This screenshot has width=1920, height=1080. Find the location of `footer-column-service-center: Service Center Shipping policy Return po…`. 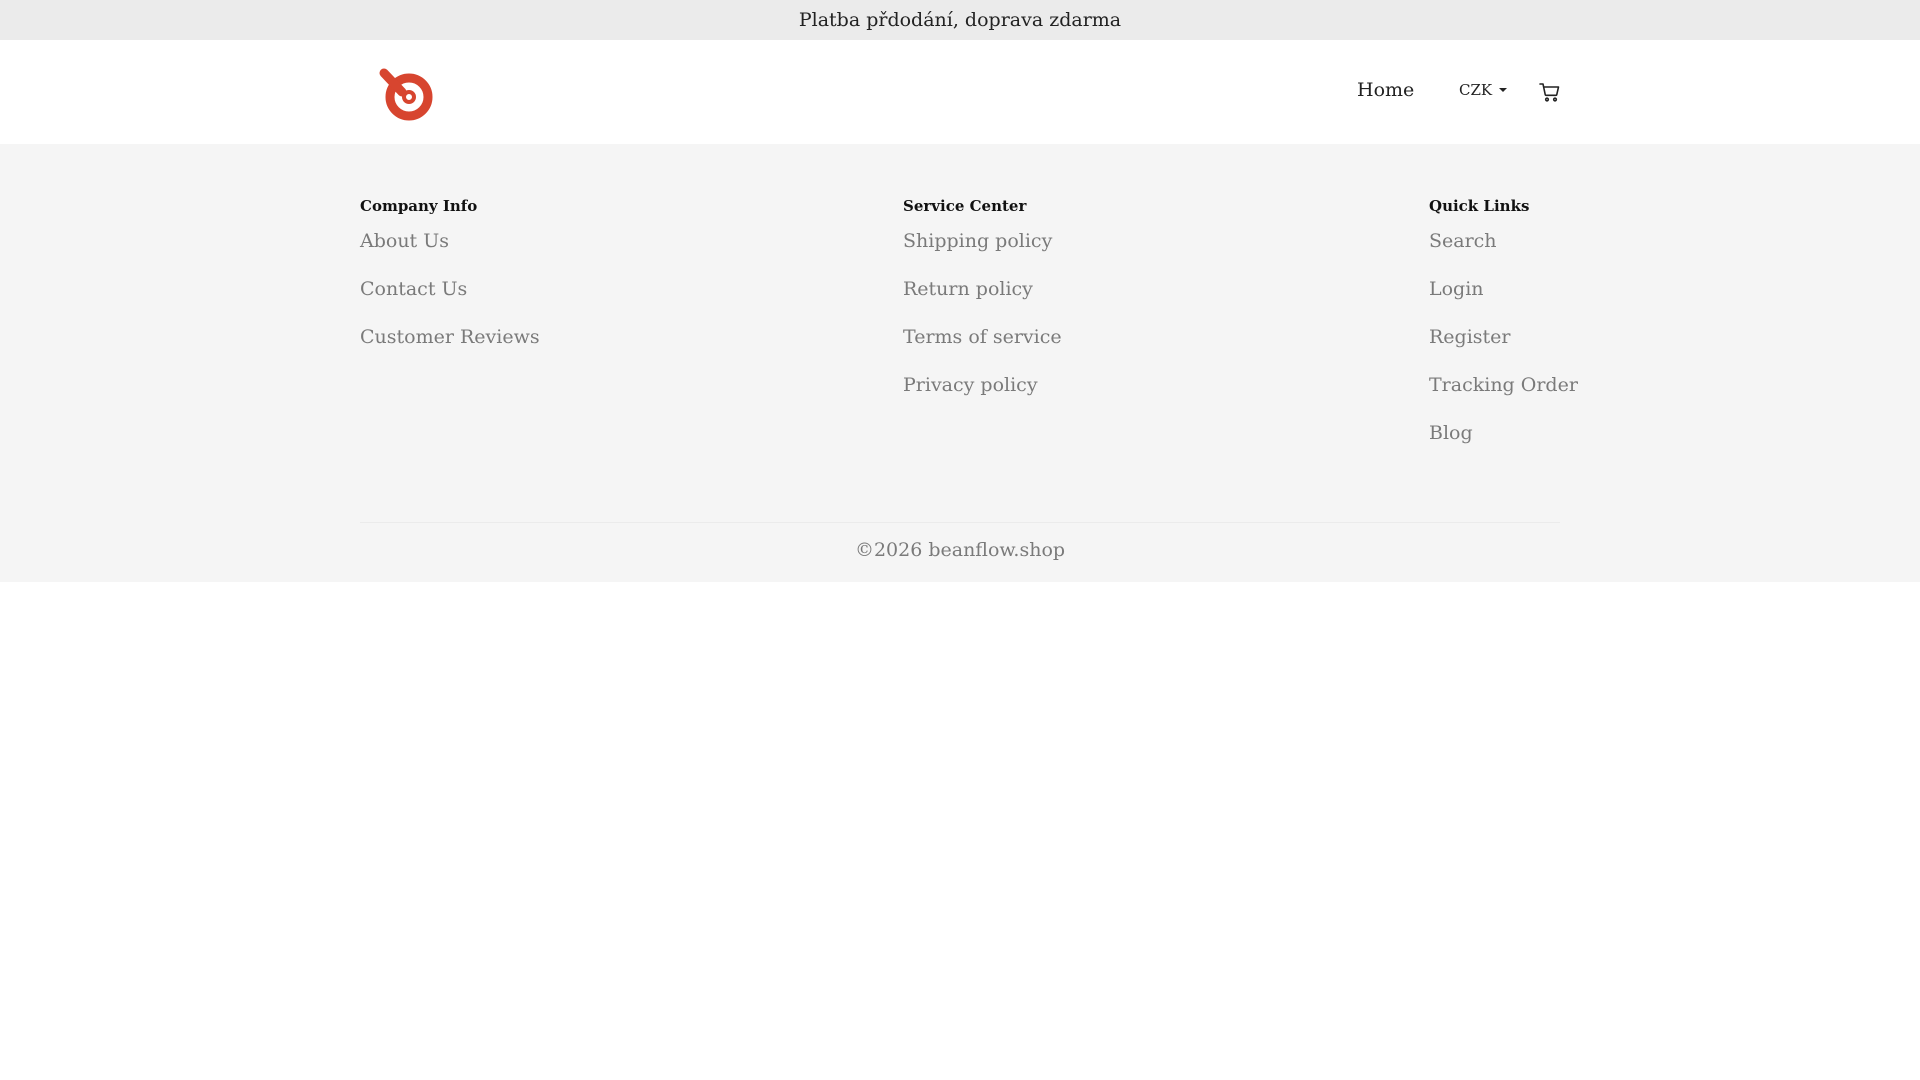

footer-column-service-center: Service Center Shipping policy Return po… is located at coordinates (982, 308).